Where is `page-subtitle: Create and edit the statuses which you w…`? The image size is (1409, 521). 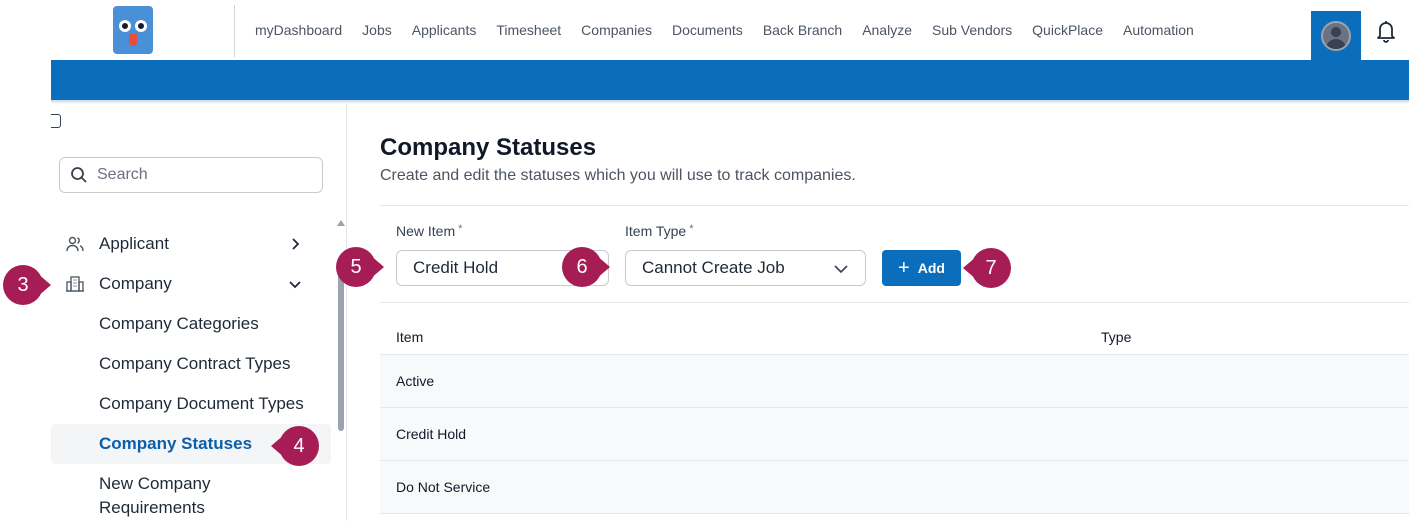
page-subtitle: Create and edit the statuses which you w… is located at coordinates (618, 175).